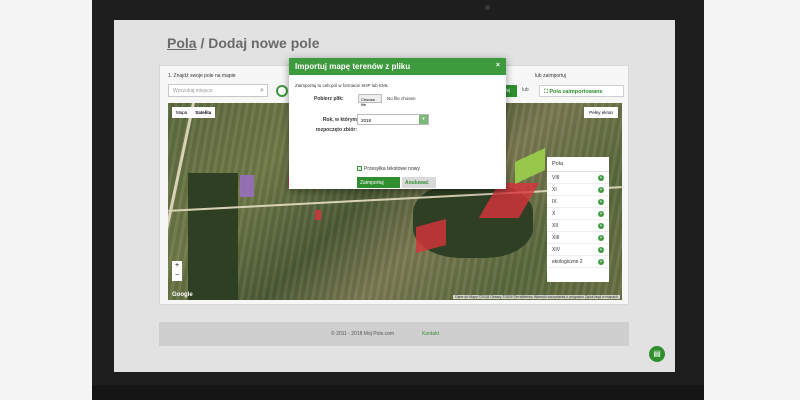 This screenshot has width=800, height=400. I want to click on breadcrumb-current: Dodaj nowe pole, so click(264, 43).